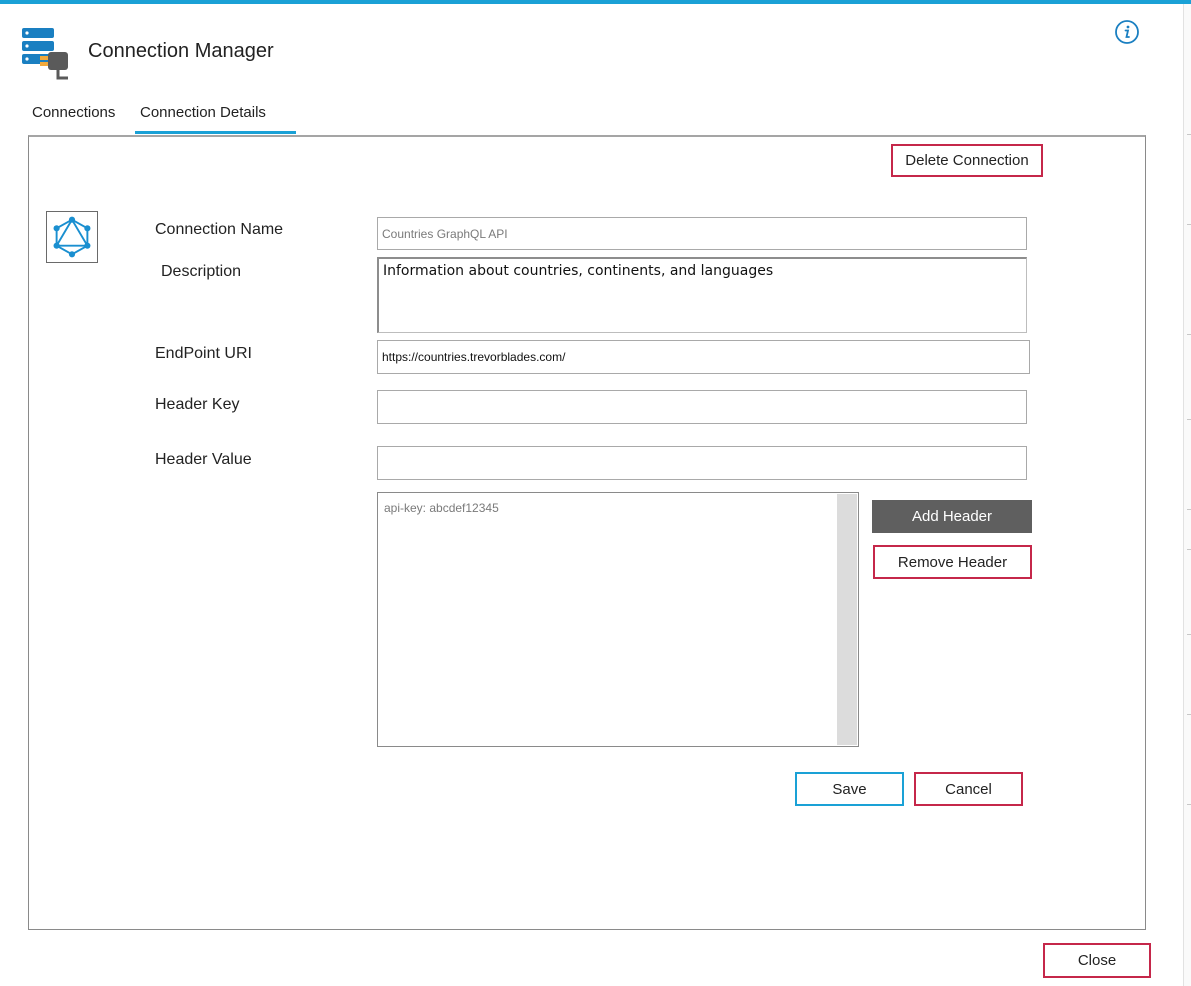  I want to click on endpoint-uri-label: EndPoint URI, so click(203, 353).